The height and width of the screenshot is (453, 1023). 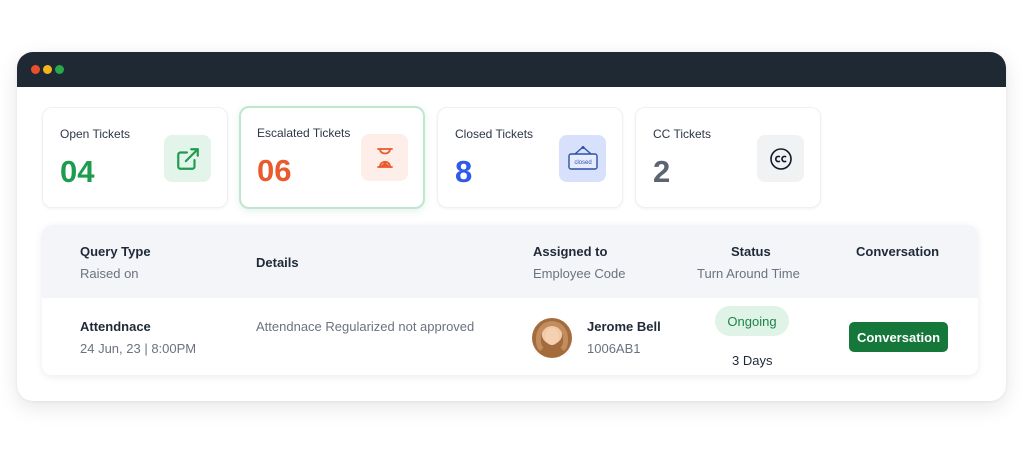 I want to click on row-employee-code: 1006AB1, so click(x=614, y=348).